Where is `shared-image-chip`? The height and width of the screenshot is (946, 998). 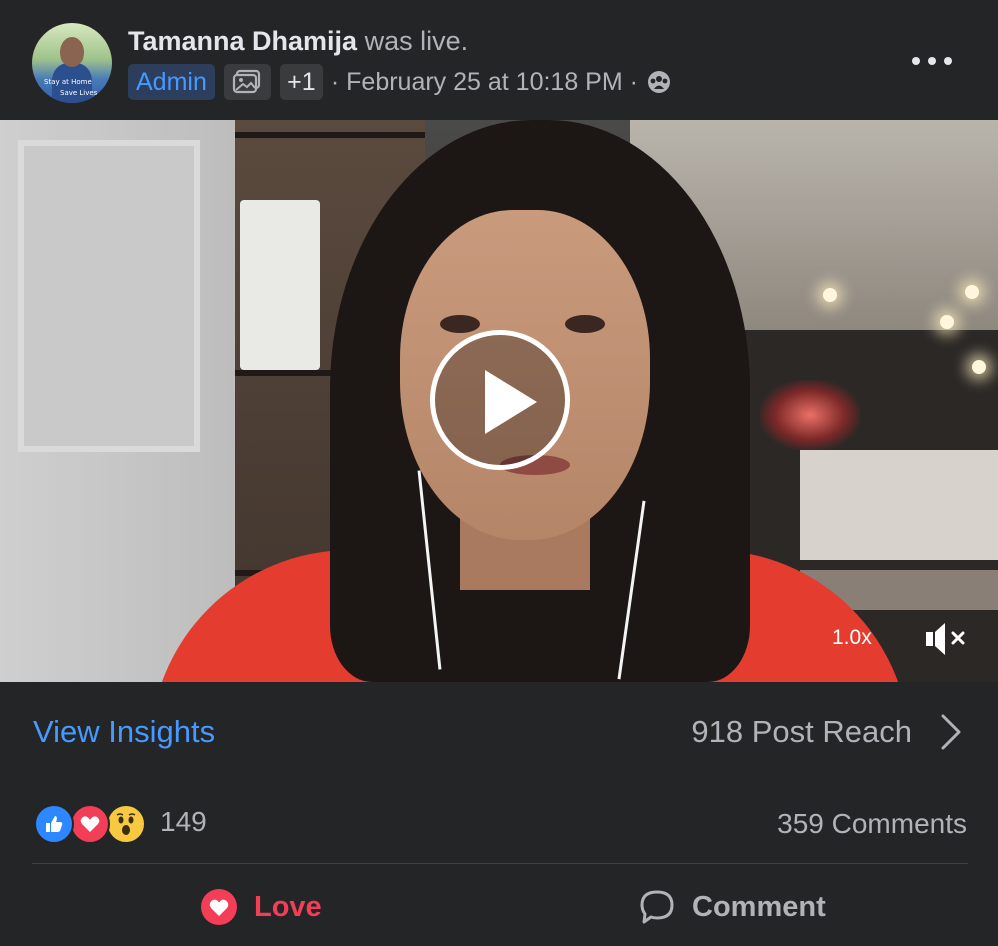 shared-image-chip is located at coordinates (247, 82).